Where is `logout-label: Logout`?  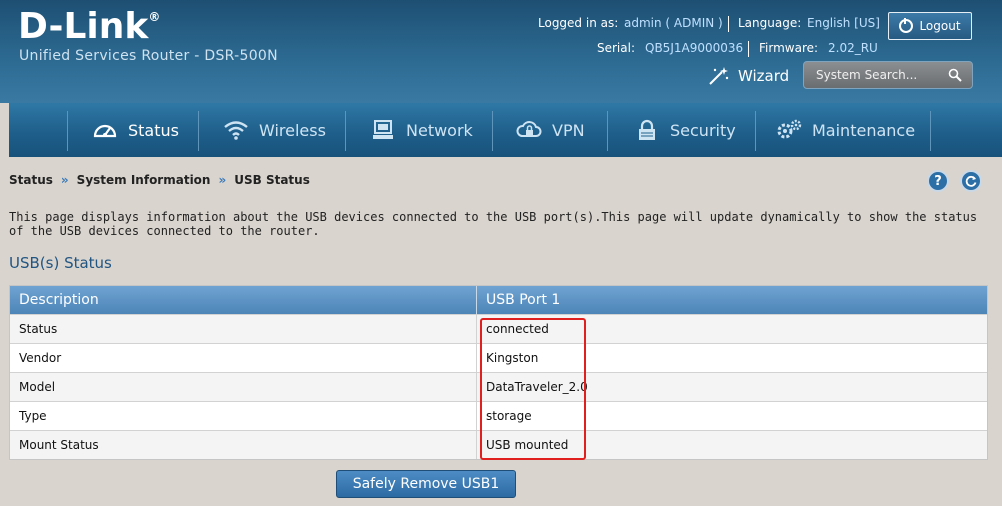 logout-label: Logout is located at coordinates (940, 26).